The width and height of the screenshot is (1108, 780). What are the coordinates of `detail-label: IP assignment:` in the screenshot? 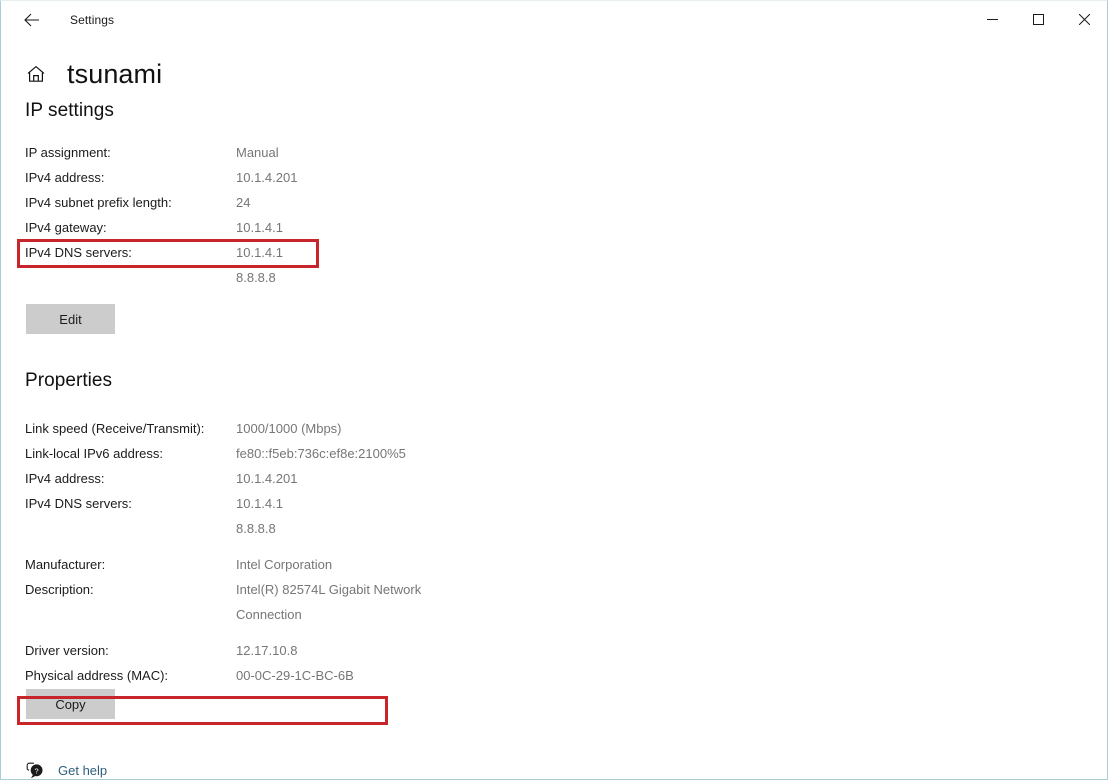 It's located at (68, 152).